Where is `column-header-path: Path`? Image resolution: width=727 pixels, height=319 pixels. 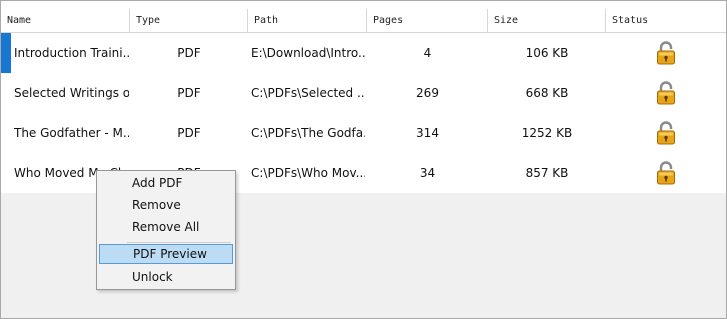
column-header-path: Path is located at coordinates (307, 20).